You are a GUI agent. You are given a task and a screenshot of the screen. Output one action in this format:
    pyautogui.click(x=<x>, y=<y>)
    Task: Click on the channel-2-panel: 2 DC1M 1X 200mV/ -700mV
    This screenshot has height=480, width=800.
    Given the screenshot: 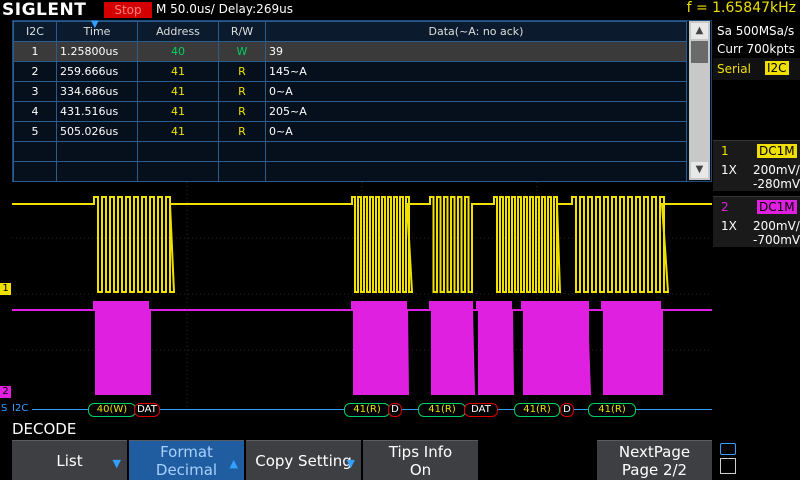 What is the action you would take?
    pyautogui.click(x=756, y=221)
    